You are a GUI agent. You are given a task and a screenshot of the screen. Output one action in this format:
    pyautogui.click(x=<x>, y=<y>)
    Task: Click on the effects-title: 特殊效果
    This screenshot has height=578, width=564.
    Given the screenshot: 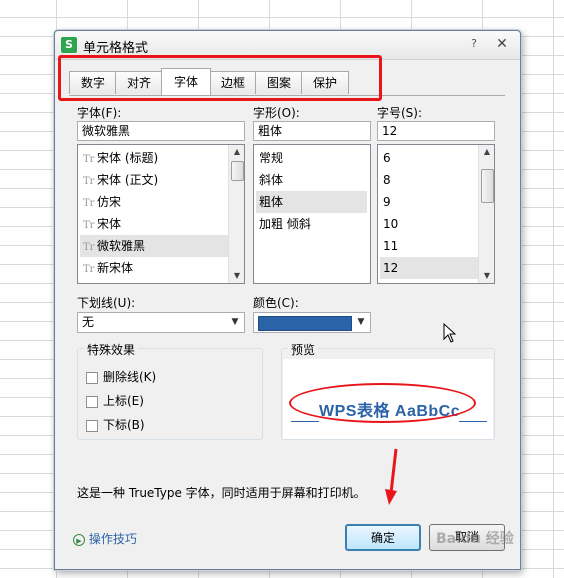 What is the action you would take?
    pyautogui.click(x=111, y=349)
    